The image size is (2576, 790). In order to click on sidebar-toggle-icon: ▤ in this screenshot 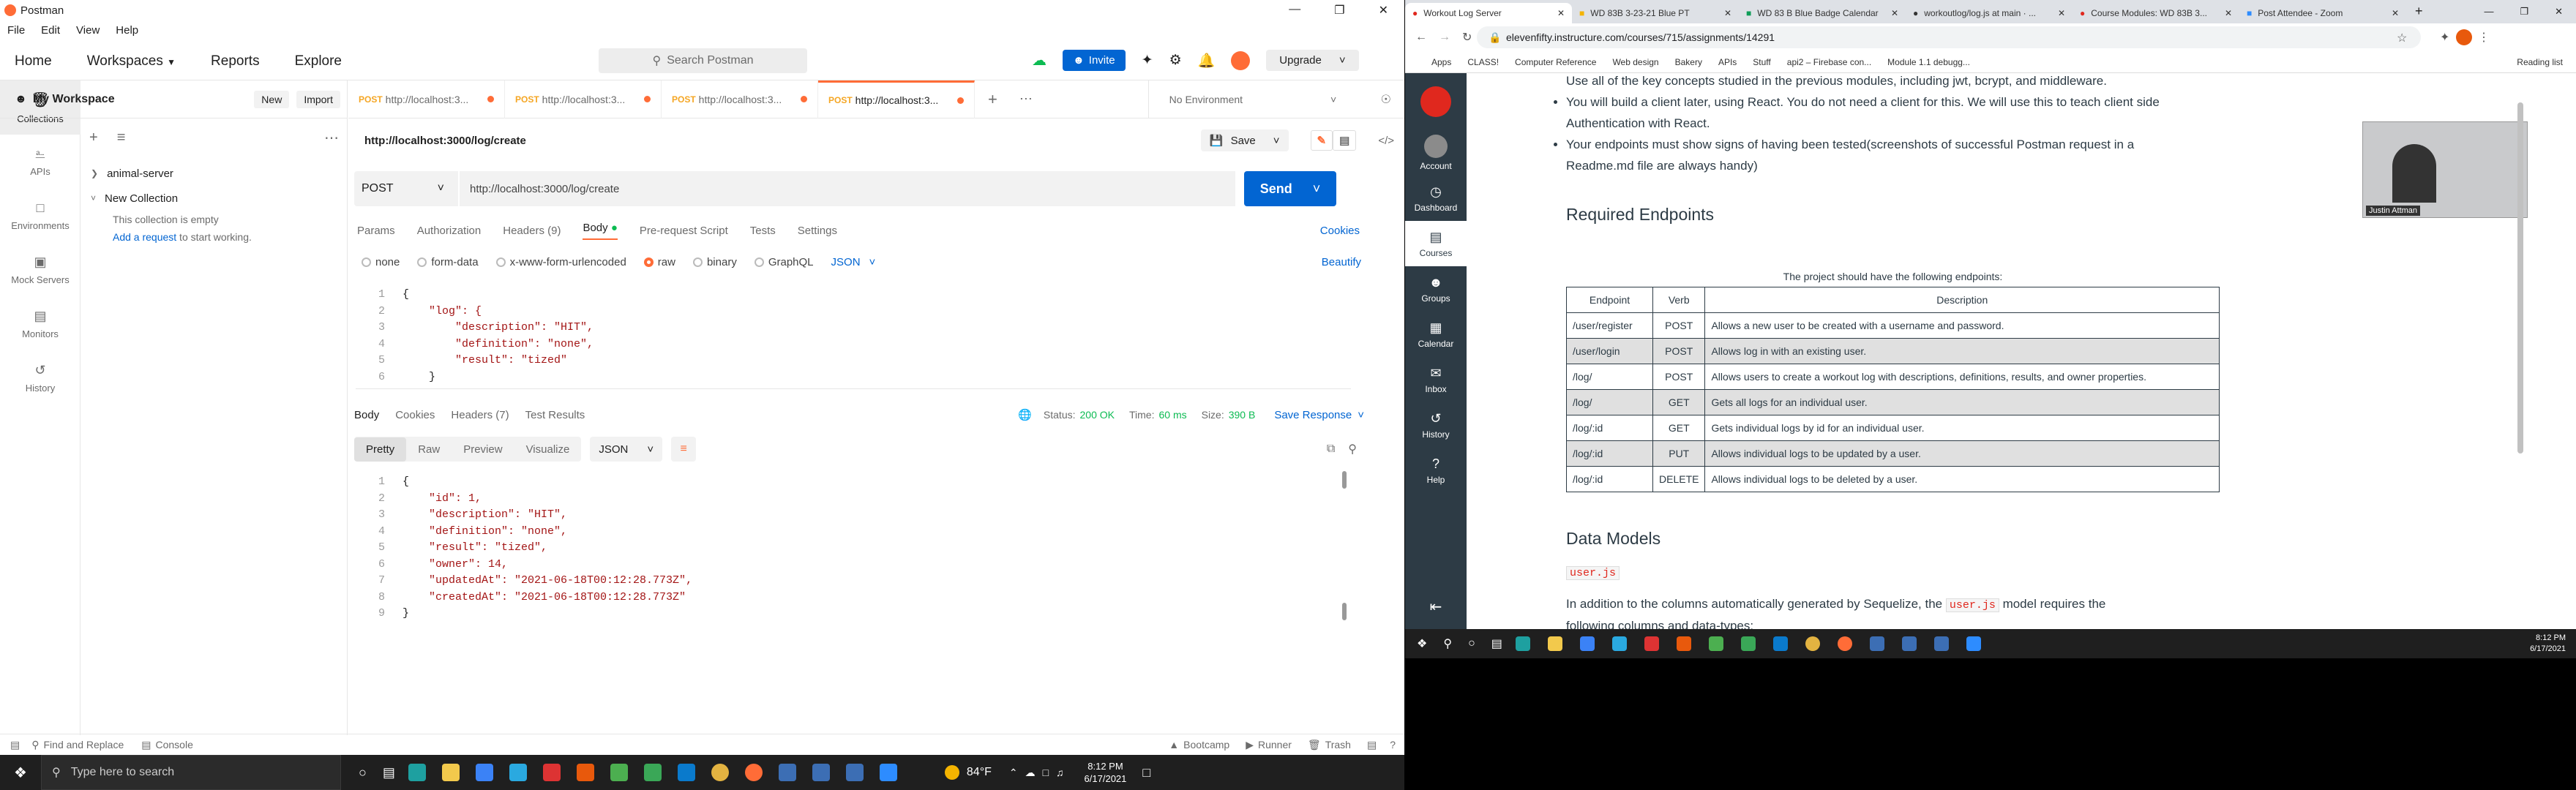, I will do `click(15, 745)`.